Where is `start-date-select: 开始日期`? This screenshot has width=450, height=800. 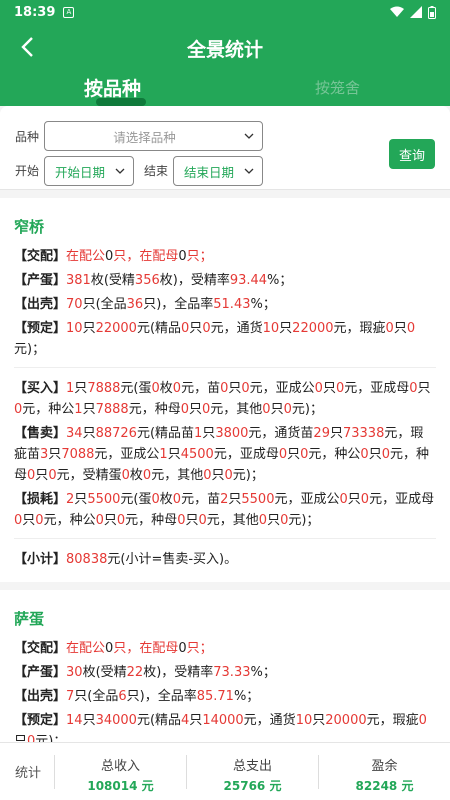 start-date-select: 开始日期 is located at coordinates (89, 171).